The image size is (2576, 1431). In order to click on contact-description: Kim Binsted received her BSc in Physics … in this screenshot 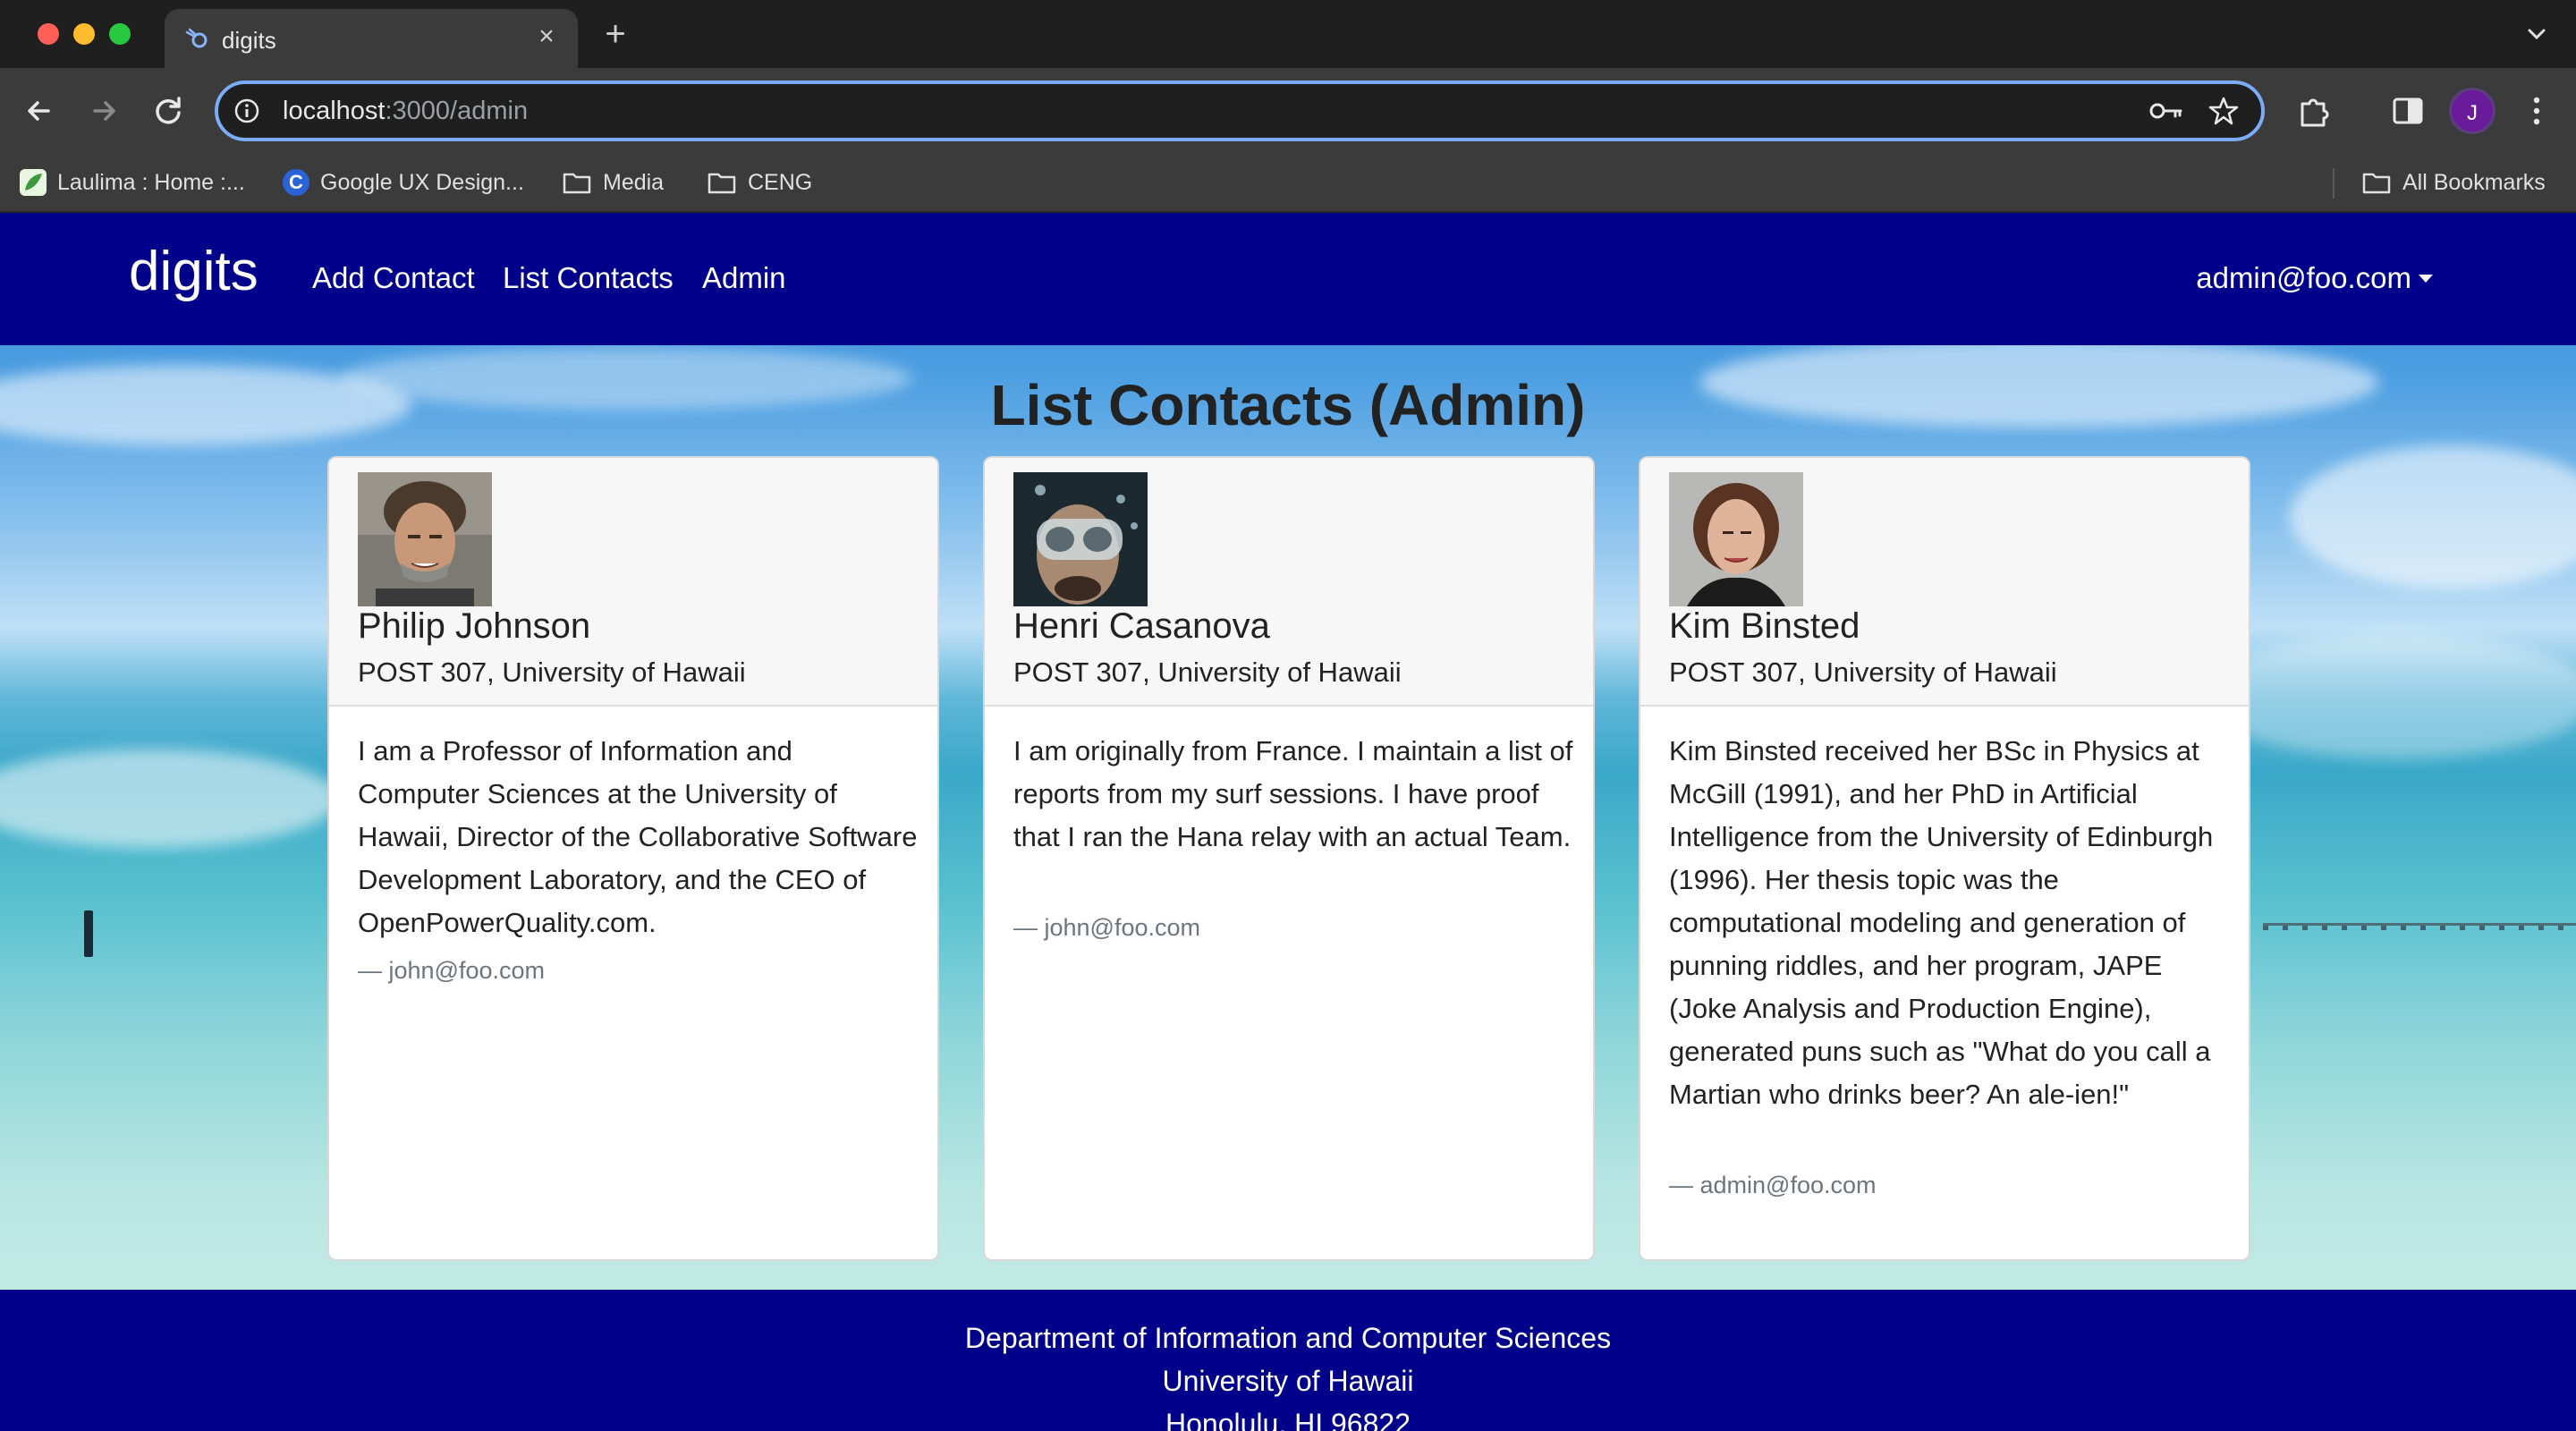, I will do `click(1941, 923)`.